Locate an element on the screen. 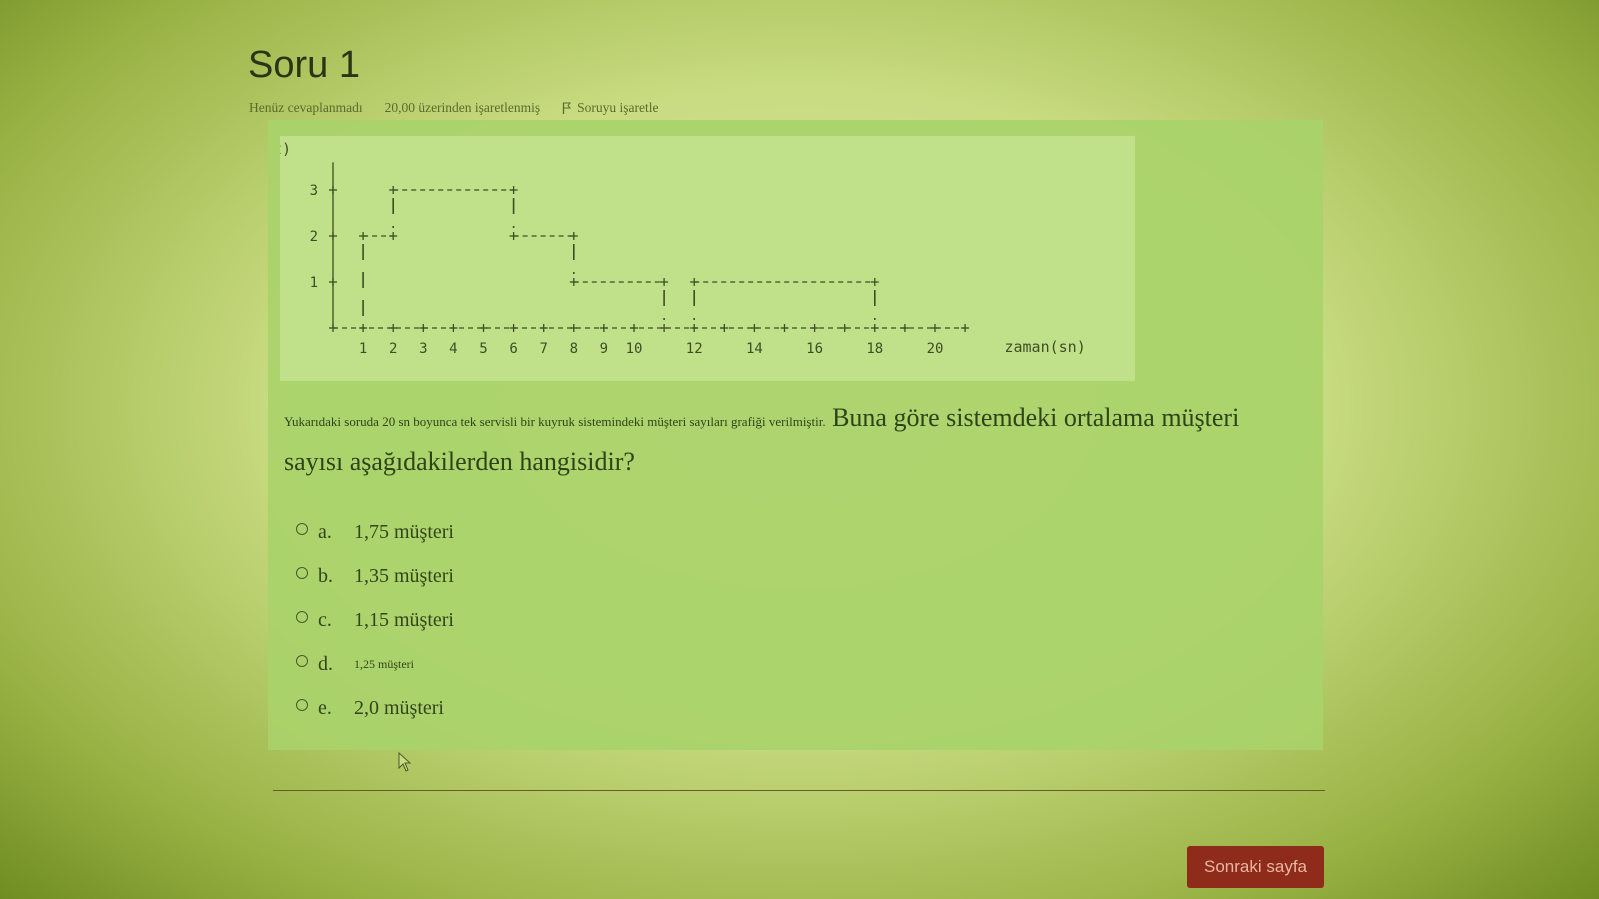  option-e: e. 2,0 müşteri is located at coordinates (375, 708).